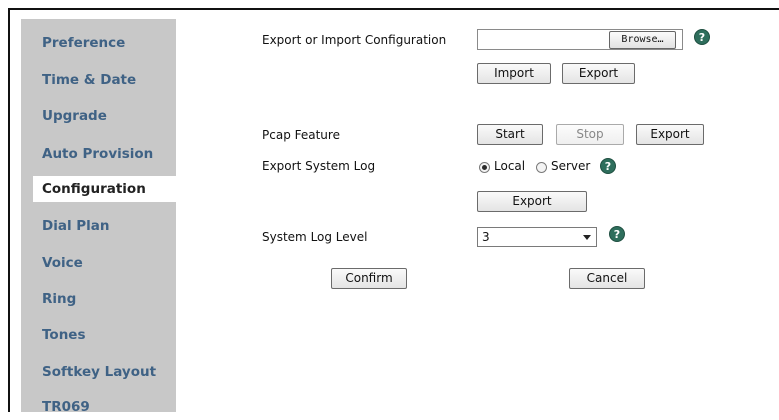 This screenshot has height=420, width=779. I want to click on help-icon-log-level: ?, so click(617, 234).